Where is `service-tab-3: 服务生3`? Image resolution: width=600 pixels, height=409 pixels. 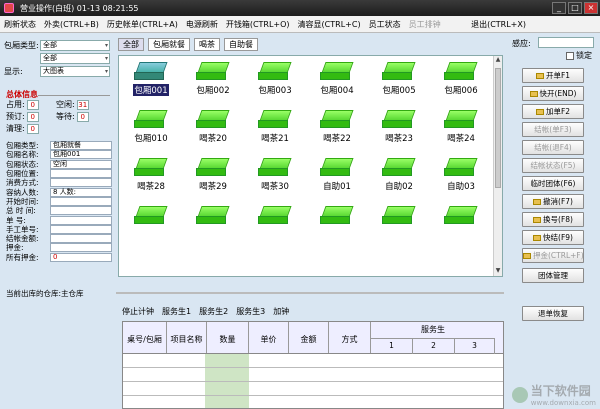 service-tab-3: 服务生3 is located at coordinates (250, 311).